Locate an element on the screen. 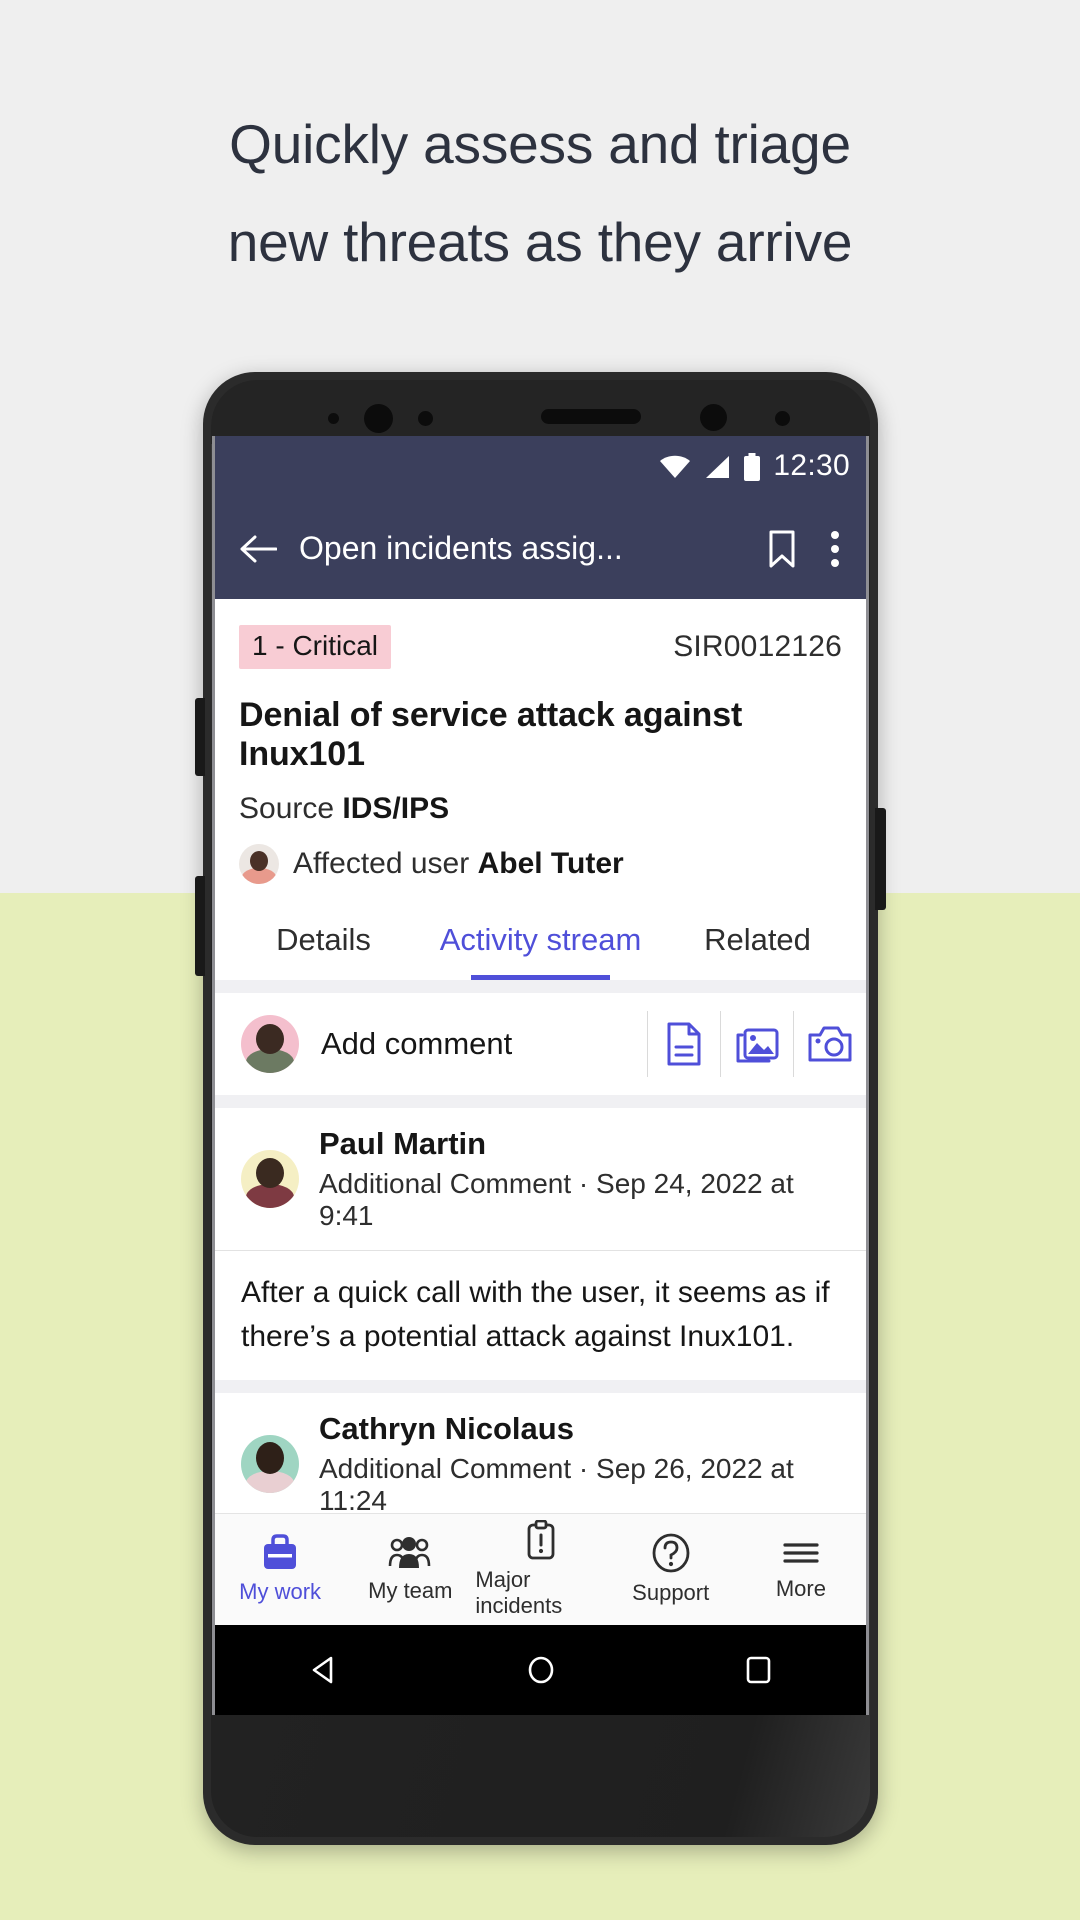 The width and height of the screenshot is (1080, 1920). back-triangle-icon is located at coordinates (324, 1670).